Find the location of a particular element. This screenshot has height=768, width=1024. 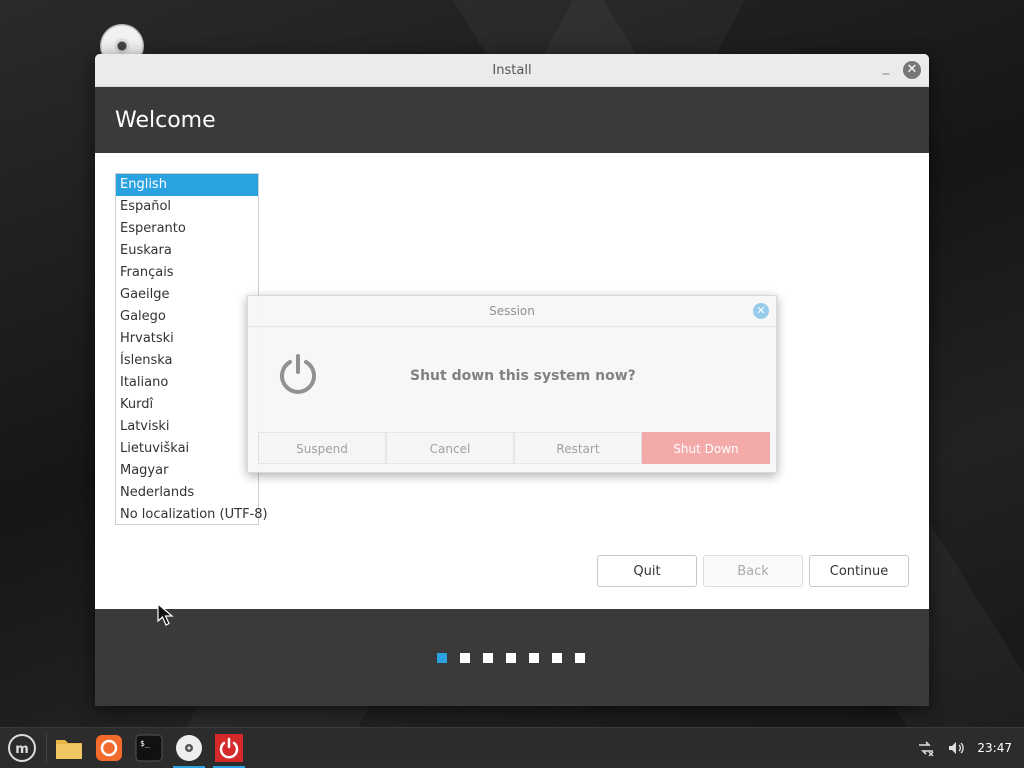

terminal-icon: $_ is located at coordinates (149, 748).